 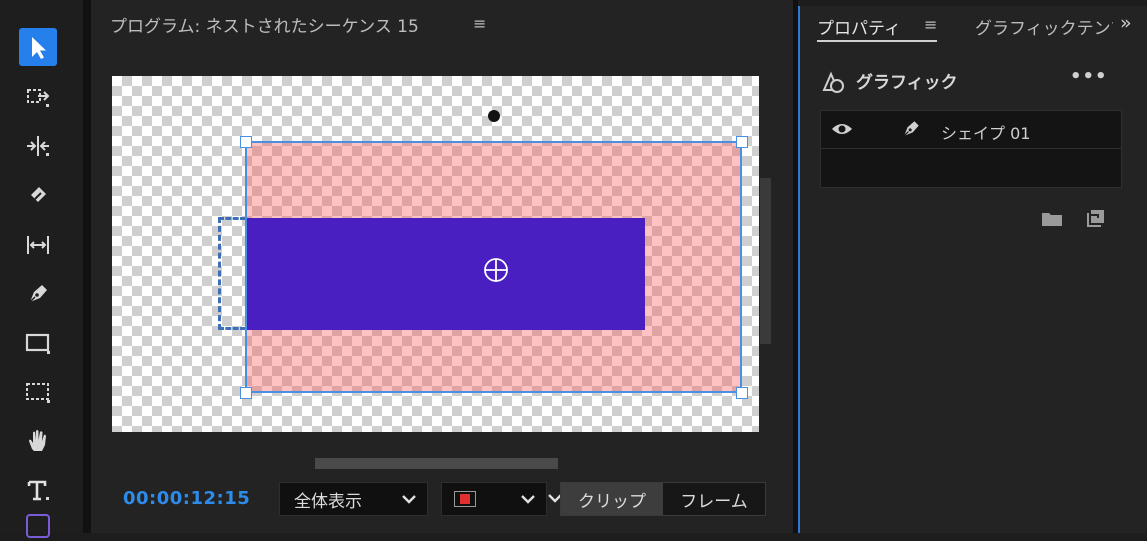 I want to click on marquee-tool, so click(x=38, y=392).